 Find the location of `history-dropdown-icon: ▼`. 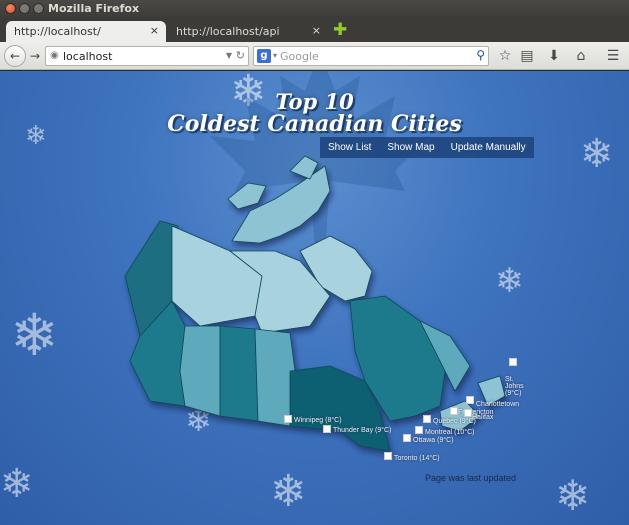

history-dropdown-icon: ▼ is located at coordinates (229, 55).